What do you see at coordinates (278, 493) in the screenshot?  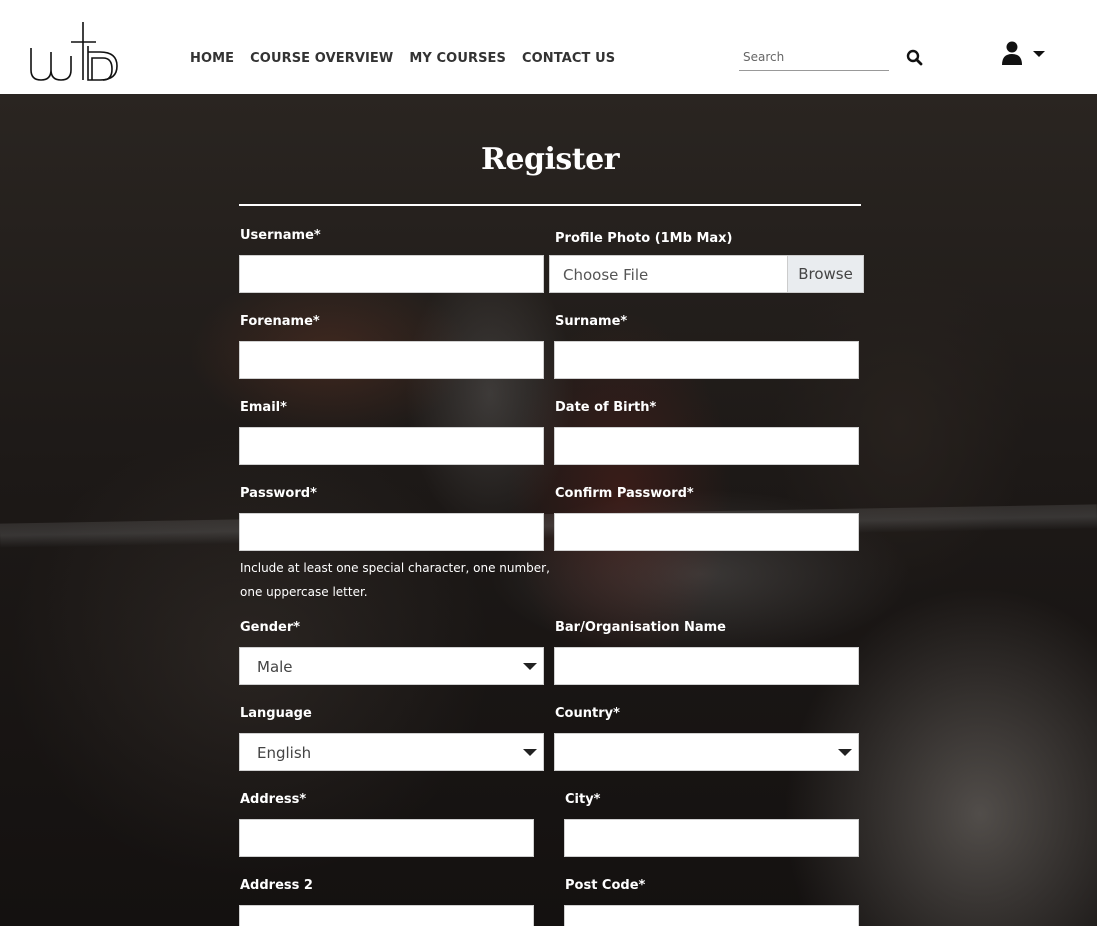 I see `password-label: Password*` at bounding box center [278, 493].